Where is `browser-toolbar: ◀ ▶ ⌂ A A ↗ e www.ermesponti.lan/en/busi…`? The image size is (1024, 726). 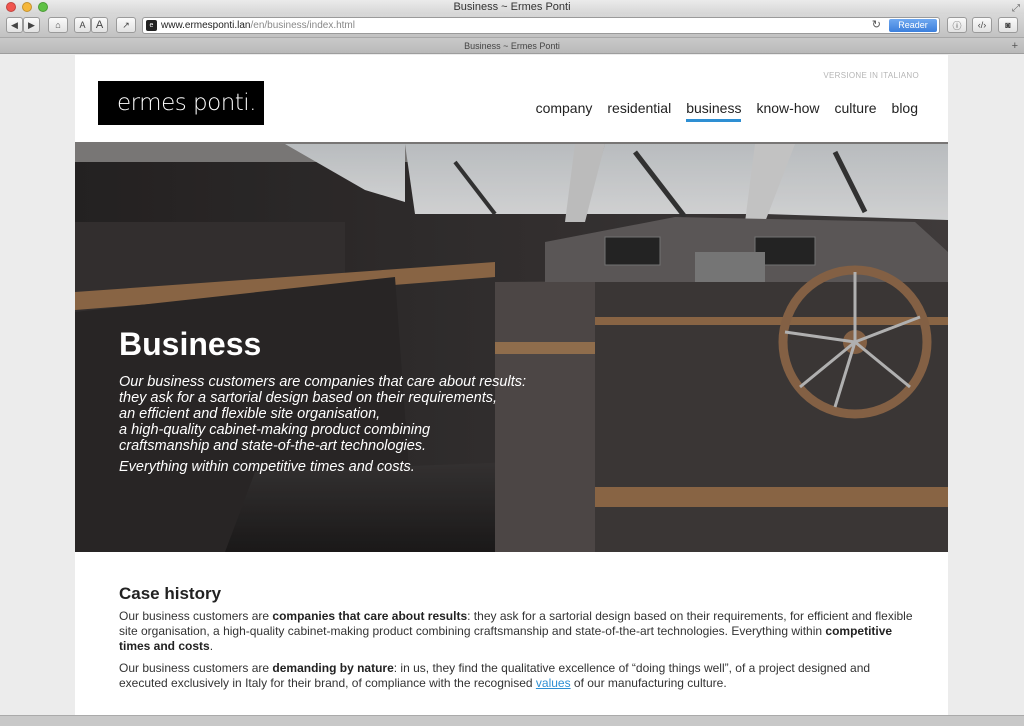 browser-toolbar: ◀ ▶ ⌂ A A ↗ e www.ermesponti.lan/en/busi… is located at coordinates (512, 26).